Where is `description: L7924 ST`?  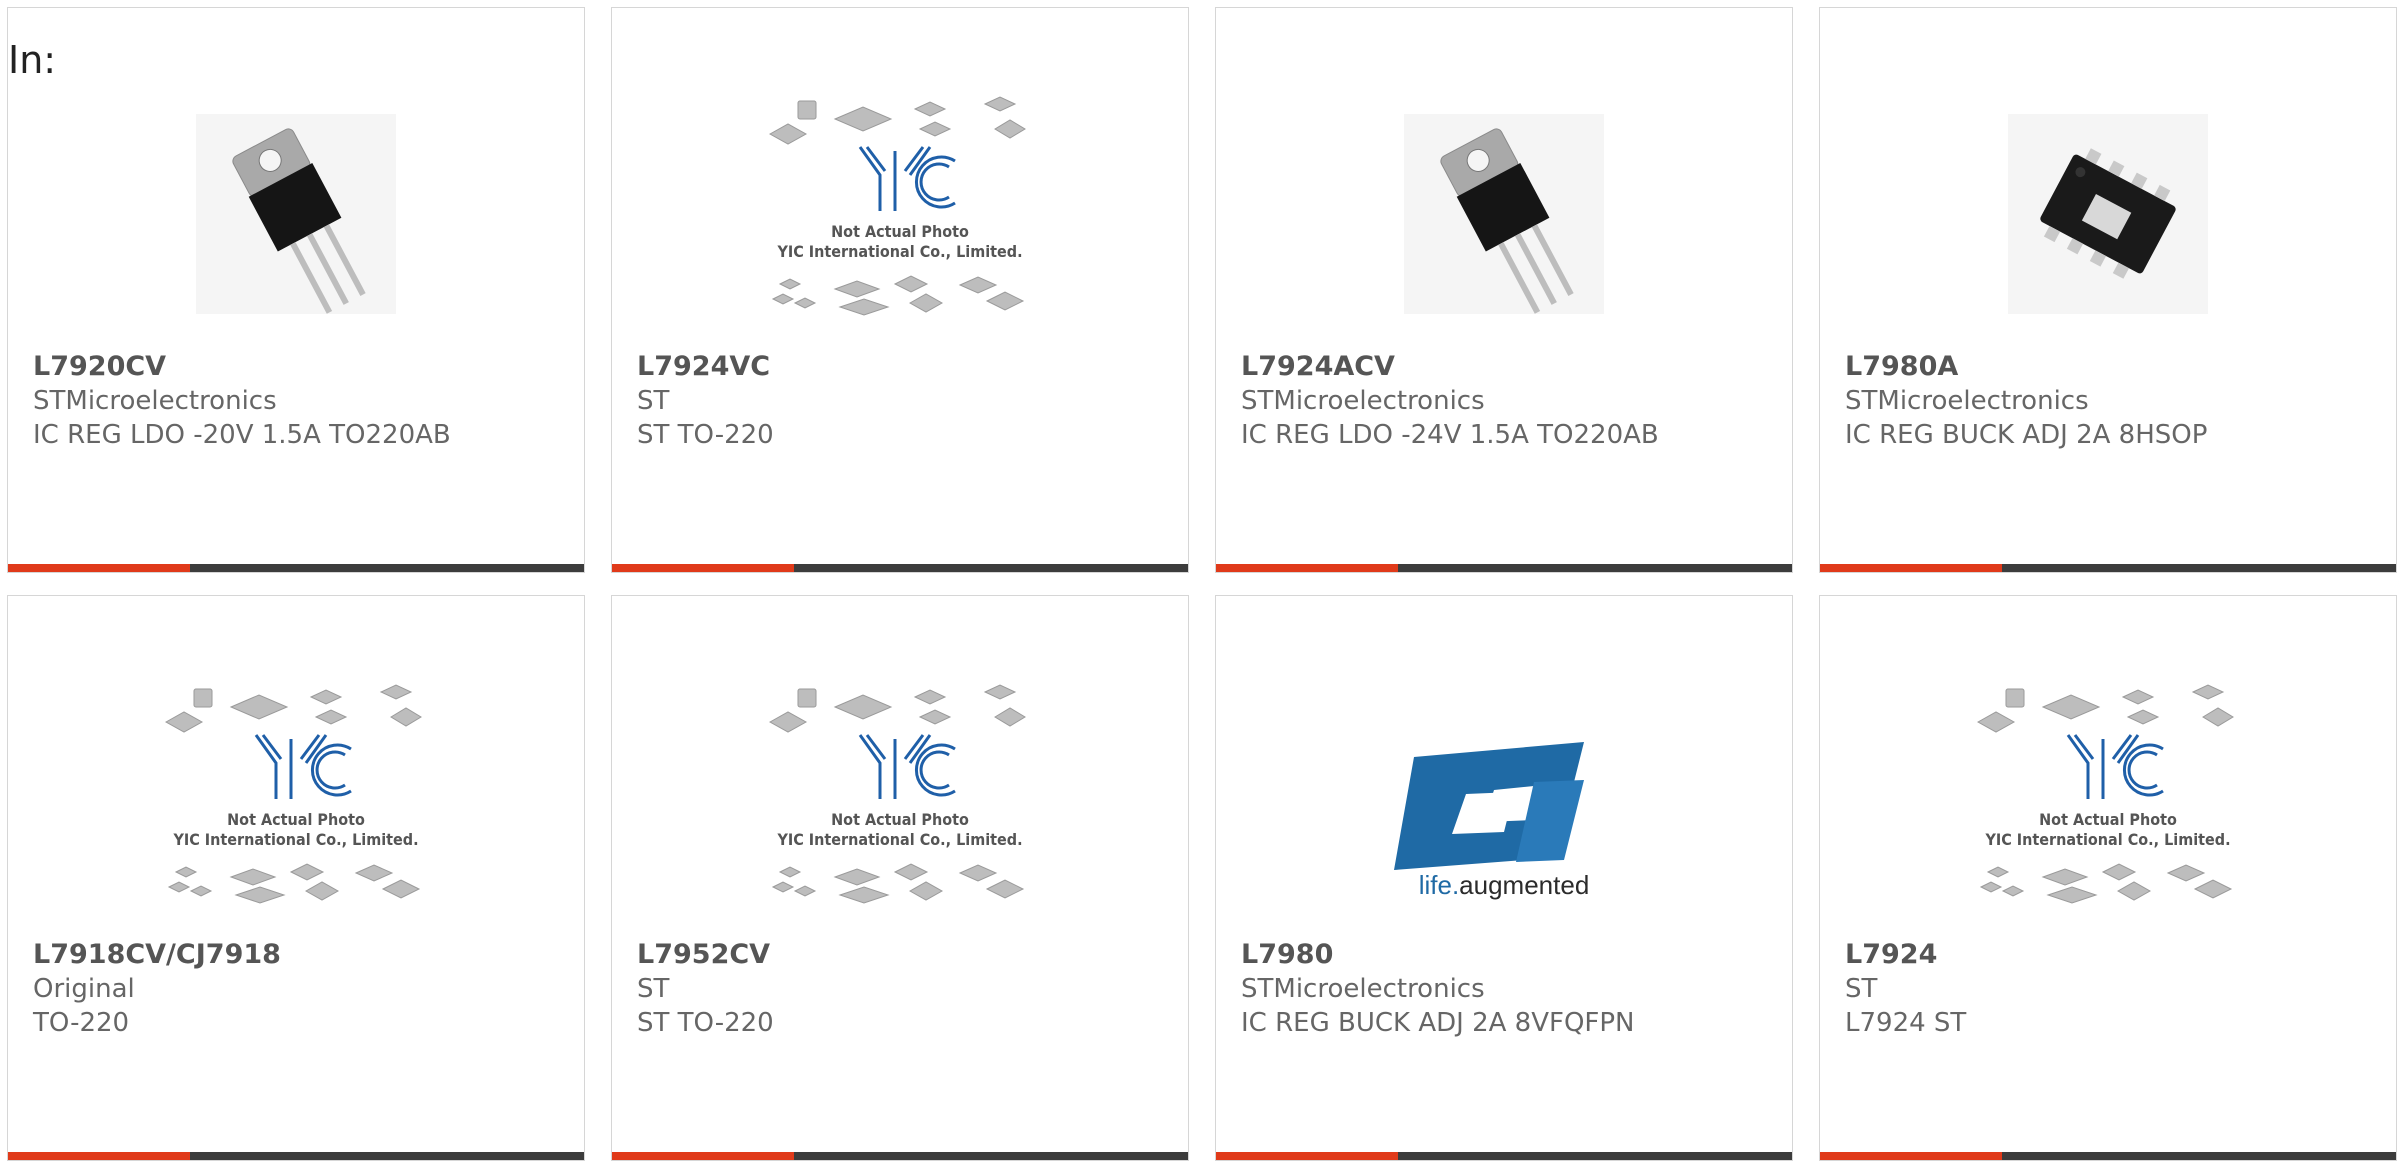
description: L7924 ST is located at coordinates (1906, 1023).